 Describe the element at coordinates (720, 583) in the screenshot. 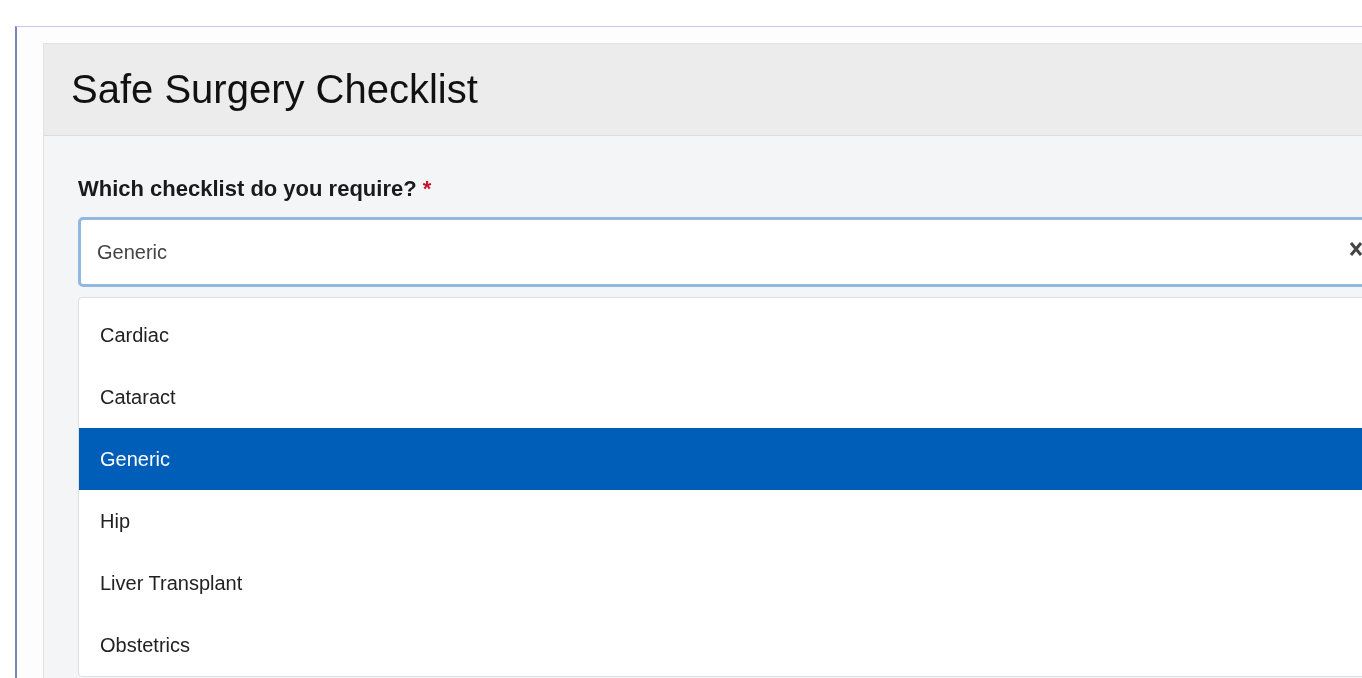

I see `dropdown-option: Liver Transplant` at that location.